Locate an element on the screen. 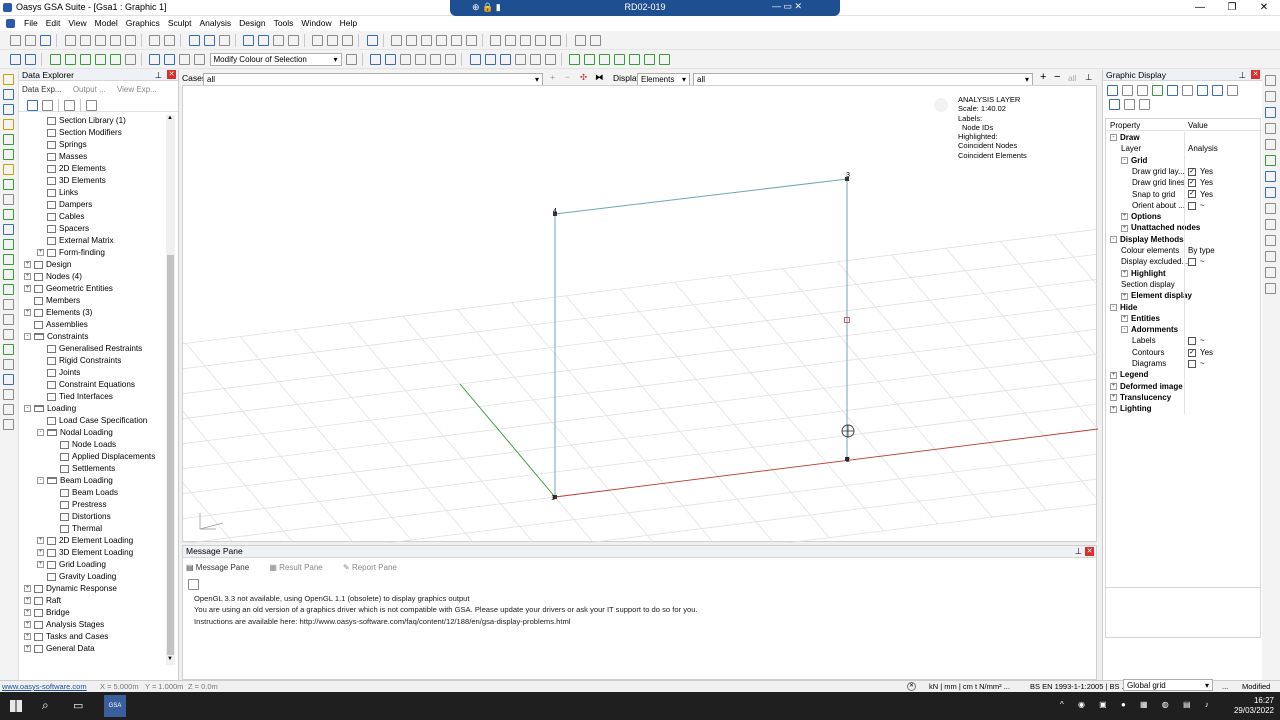 The height and width of the screenshot is (720, 1280). modify-mode-combo: Modify Colour of Selection ▾ is located at coordinates (275, 59).